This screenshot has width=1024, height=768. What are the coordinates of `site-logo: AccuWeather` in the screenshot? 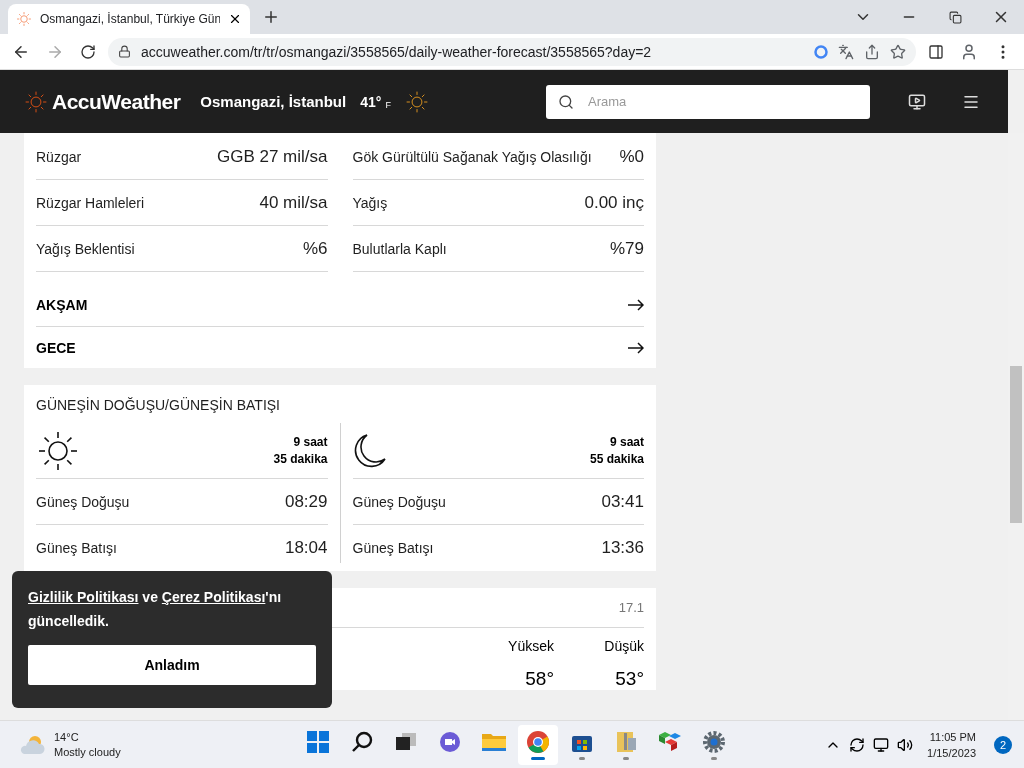 It's located at (116, 101).